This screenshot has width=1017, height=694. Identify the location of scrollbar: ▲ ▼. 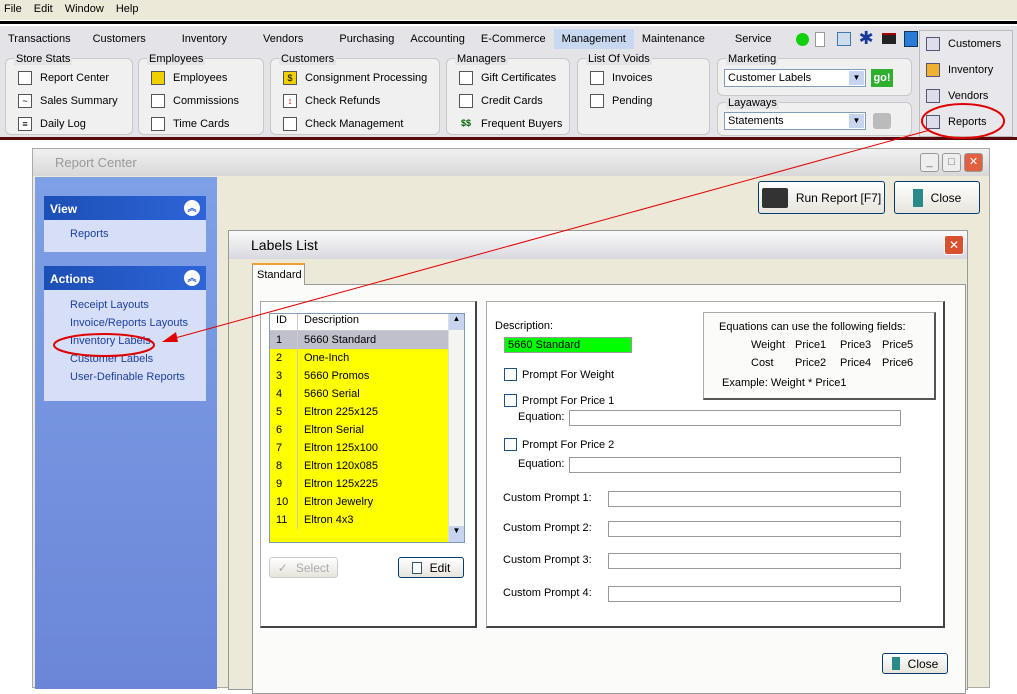
(456, 428).